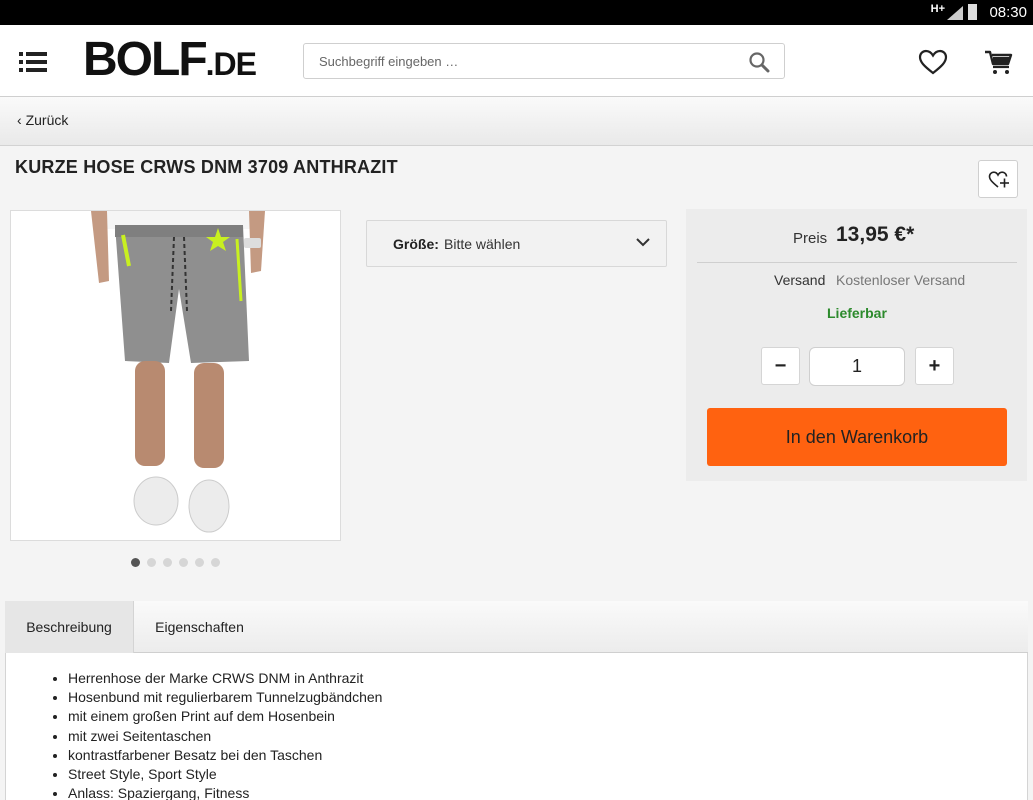  Describe the element at coordinates (857, 366) in the screenshot. I see `quantity-input` at that location.